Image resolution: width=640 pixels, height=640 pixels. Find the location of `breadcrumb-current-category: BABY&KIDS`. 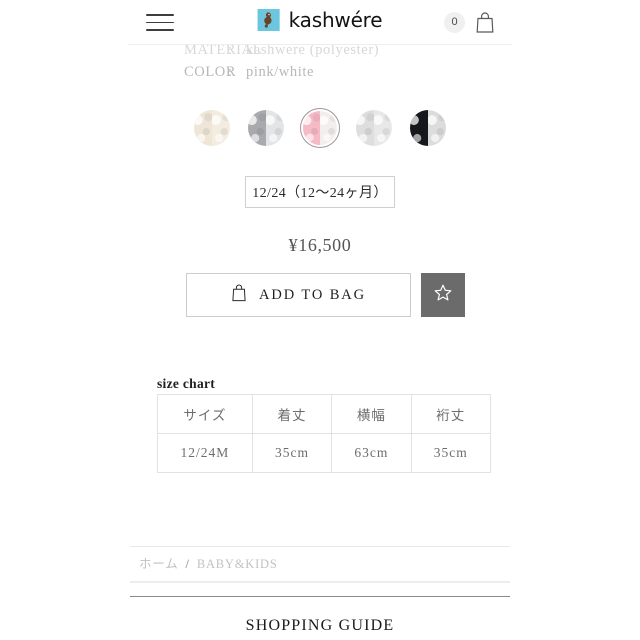

breadcrumb-current-category: BABY&KIDS is located at coordinates (237, 564).